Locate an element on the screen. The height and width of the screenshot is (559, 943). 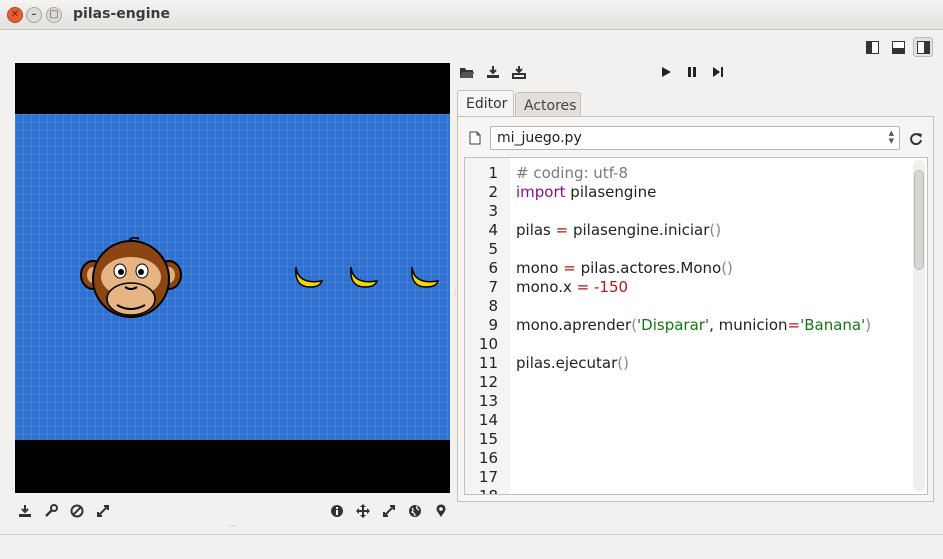
code-token: # coding: utf-8 is located at coordinates (572, 173).